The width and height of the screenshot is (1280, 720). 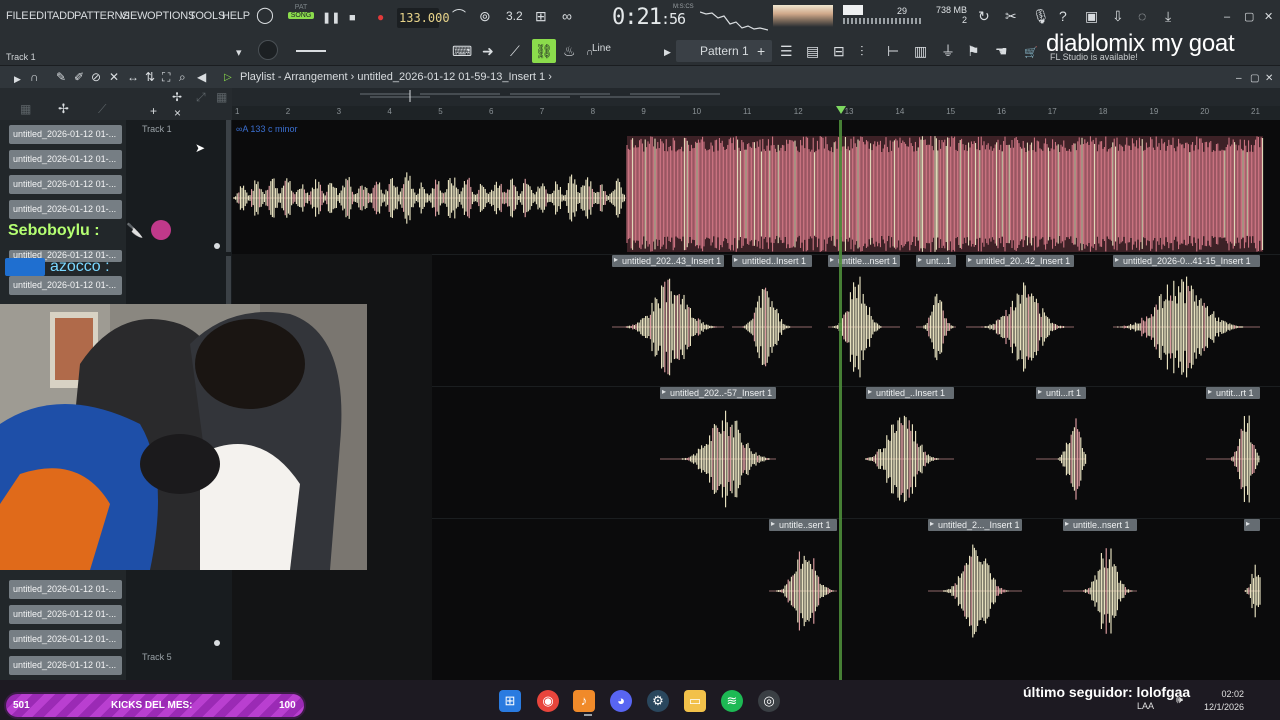 I want to click on add-pattern-icon: +, so click(x=761, y=51).